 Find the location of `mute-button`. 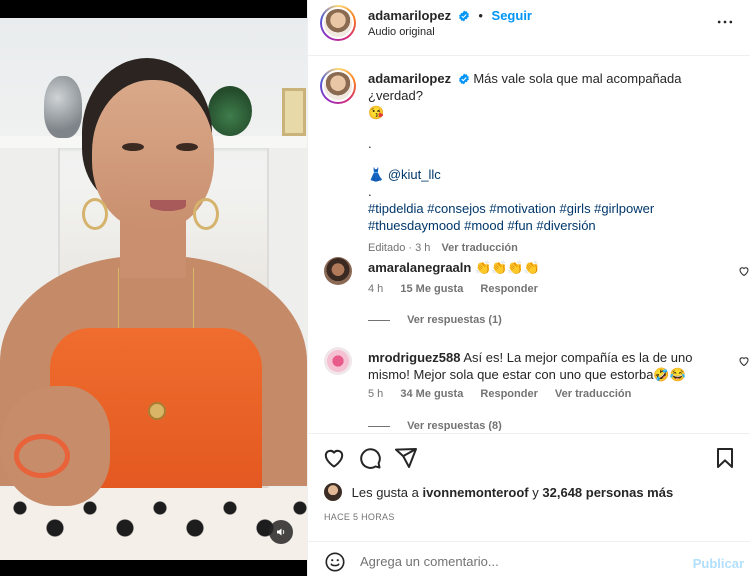

mute-button is located at coordinates (281, 532).